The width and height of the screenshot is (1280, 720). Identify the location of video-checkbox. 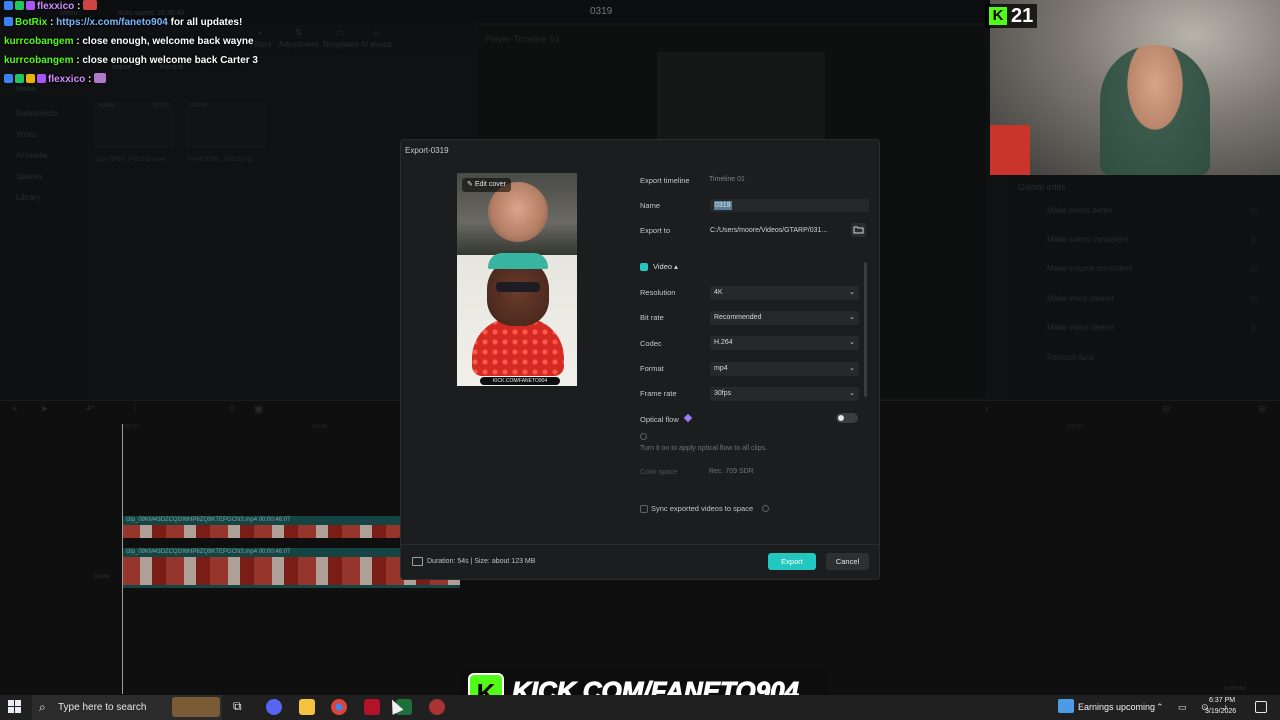
(644, 267).